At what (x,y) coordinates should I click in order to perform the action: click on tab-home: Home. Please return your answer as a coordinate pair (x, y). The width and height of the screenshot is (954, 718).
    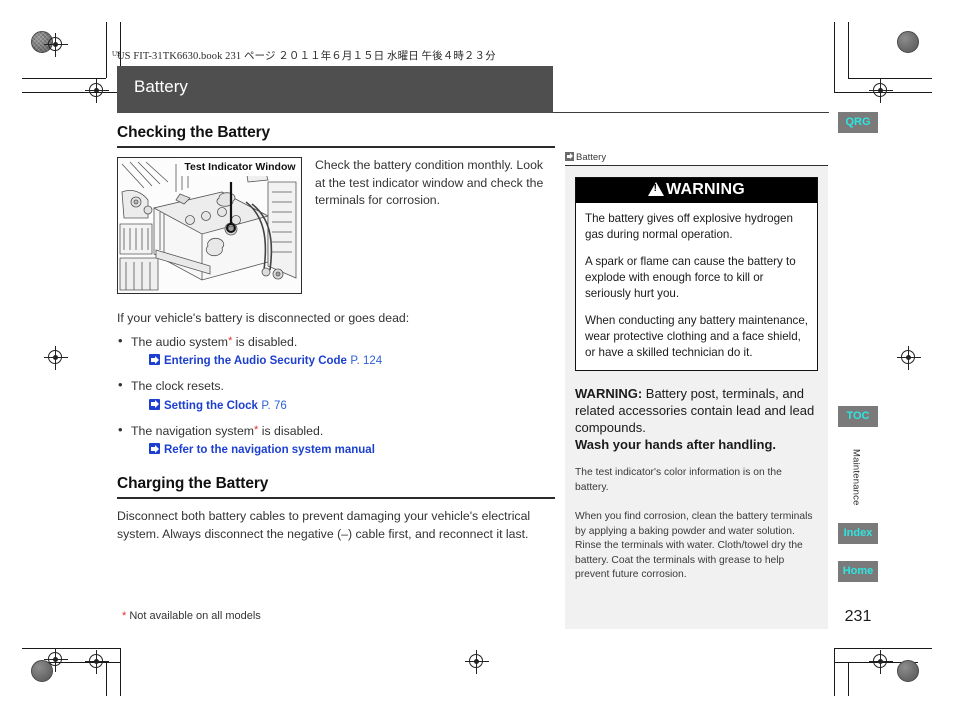
    Looking at the image, I should click on (858, 571).